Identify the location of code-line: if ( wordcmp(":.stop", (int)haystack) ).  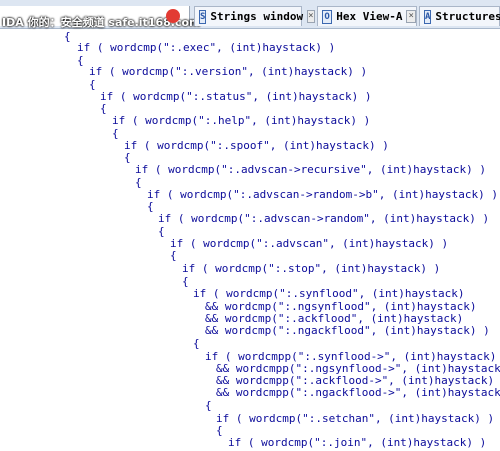
(311, 268).